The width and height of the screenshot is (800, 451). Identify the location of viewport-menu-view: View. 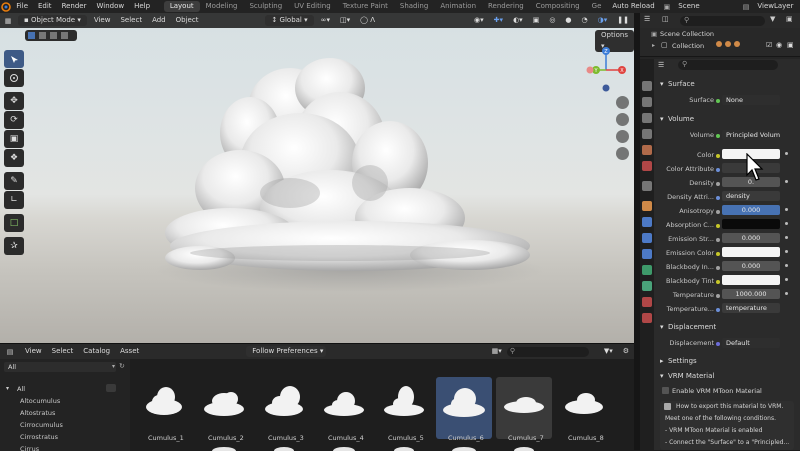
(102, 20).